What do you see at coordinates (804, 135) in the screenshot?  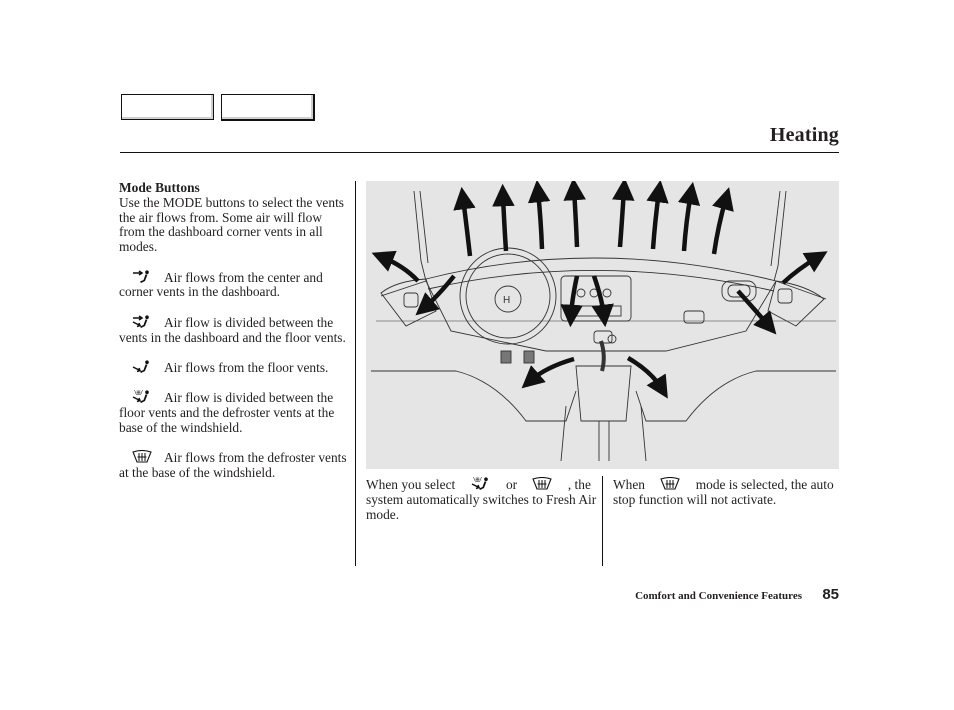 I see `page-title: Heating` at bounding box center [804, 135].